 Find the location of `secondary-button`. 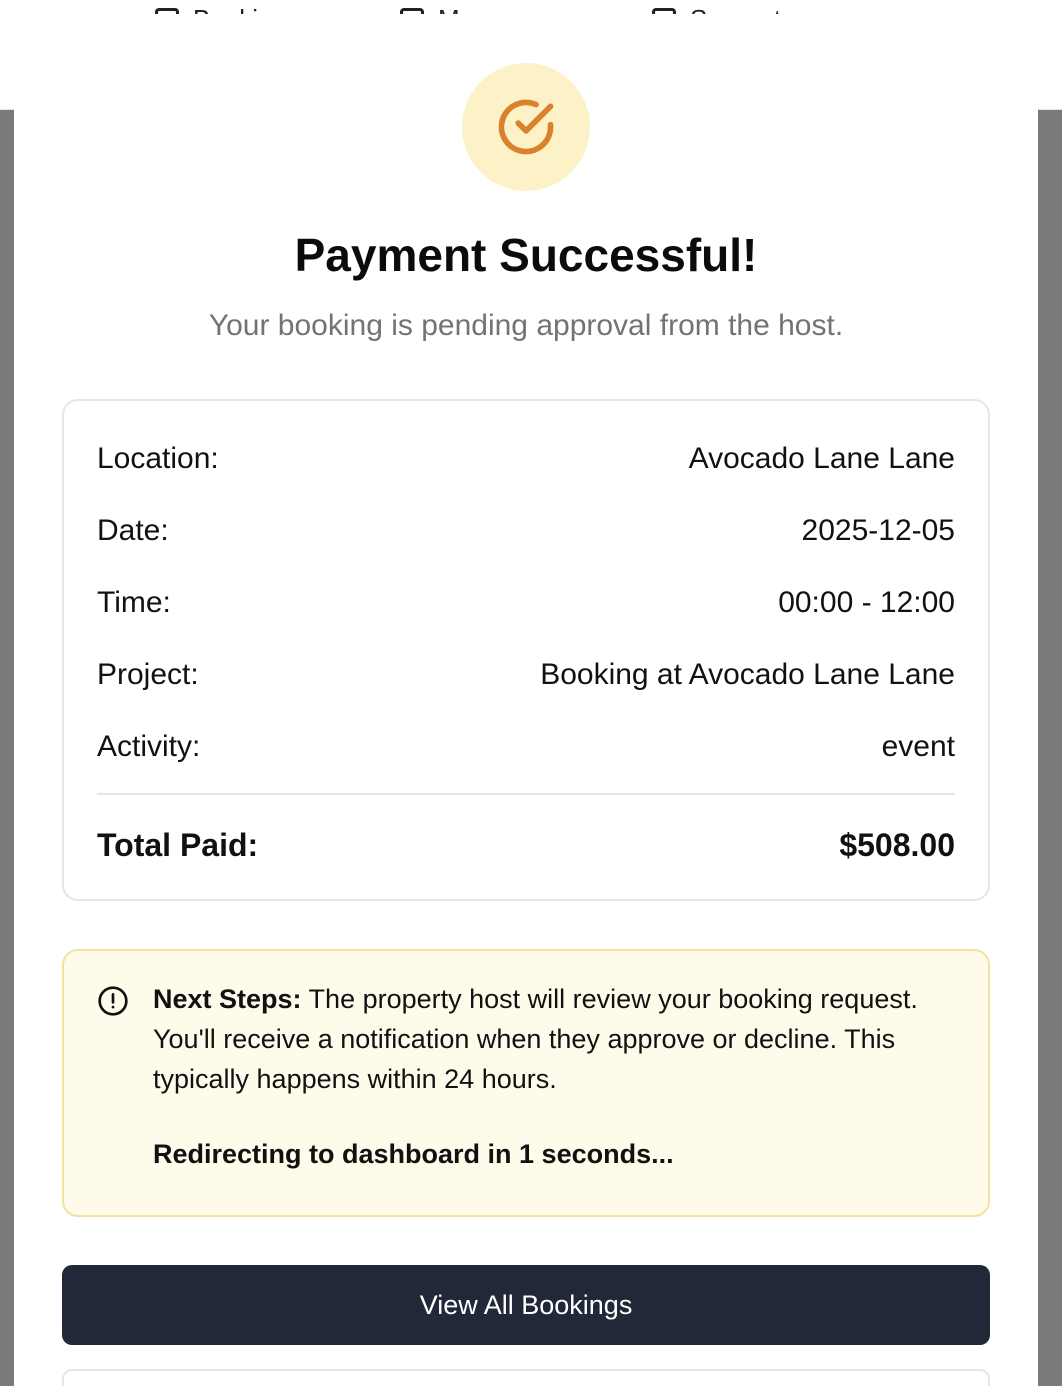

secondary-button is located at coordinates (526, 1377).